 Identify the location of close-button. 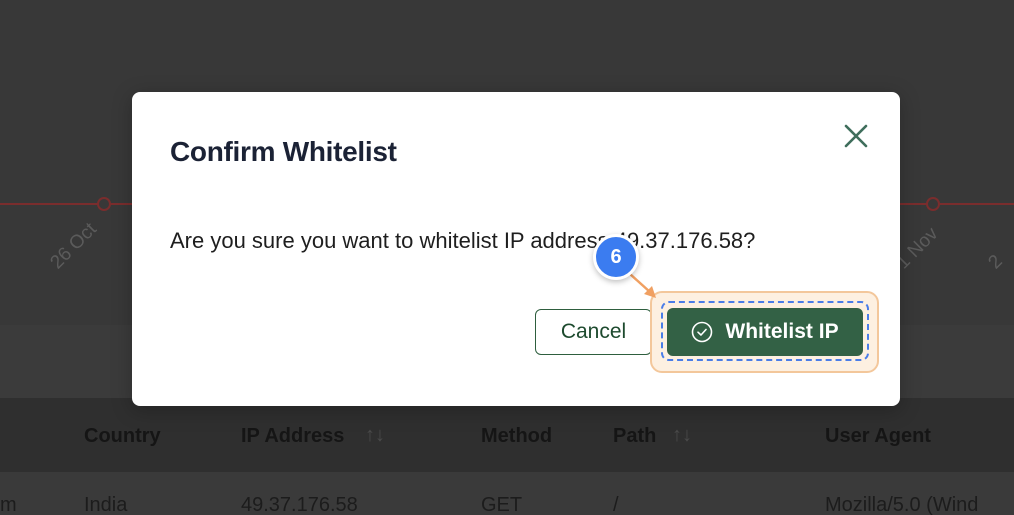
(856, 136).